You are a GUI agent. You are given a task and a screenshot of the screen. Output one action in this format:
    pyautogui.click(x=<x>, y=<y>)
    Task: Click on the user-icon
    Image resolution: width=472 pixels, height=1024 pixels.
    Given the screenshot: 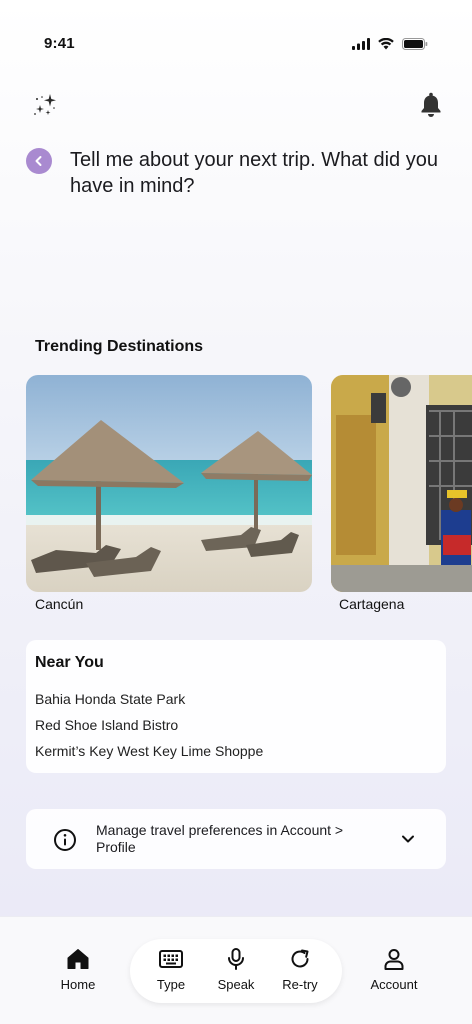 What is the action you would take?
    pyautogui.click(x=394, y=959)
    